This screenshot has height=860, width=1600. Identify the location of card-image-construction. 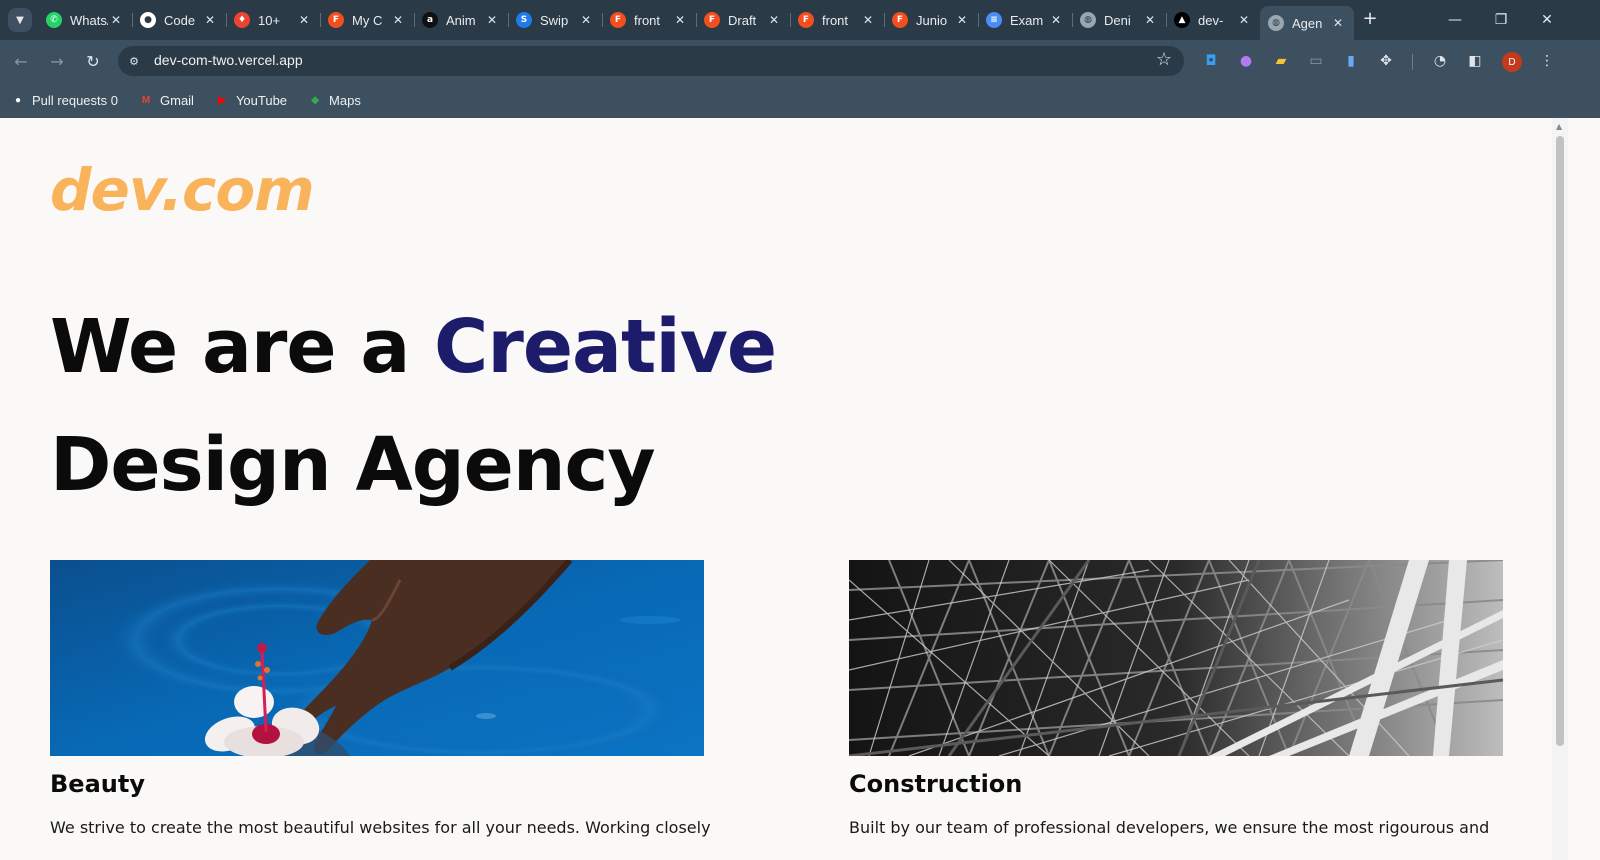
(1176, 658).